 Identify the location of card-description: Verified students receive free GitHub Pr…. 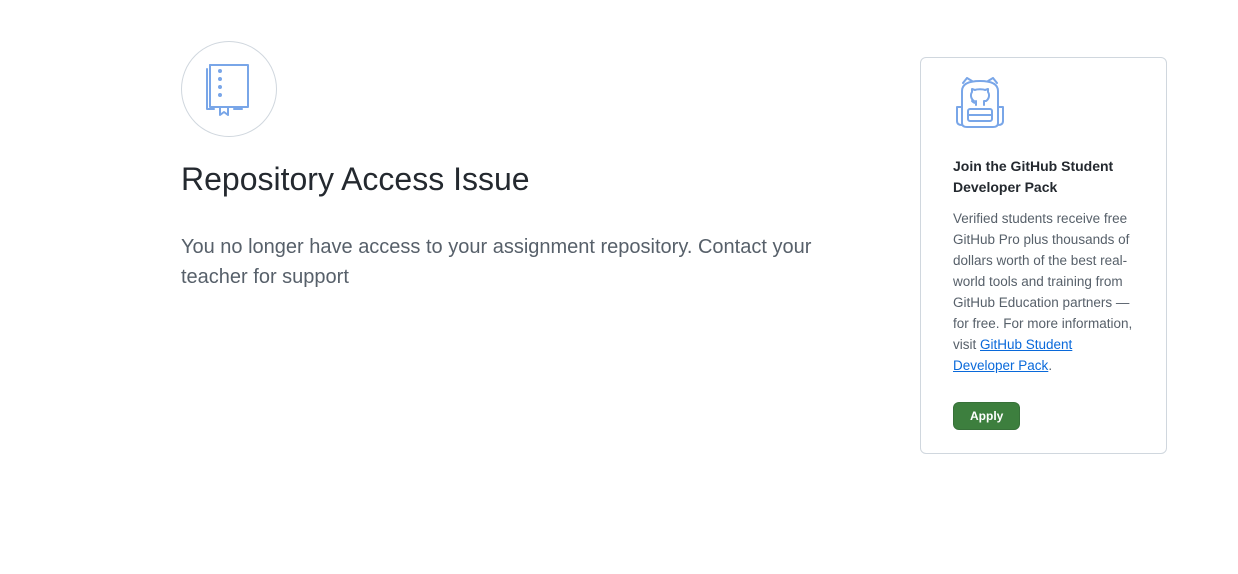
(1043, 292).